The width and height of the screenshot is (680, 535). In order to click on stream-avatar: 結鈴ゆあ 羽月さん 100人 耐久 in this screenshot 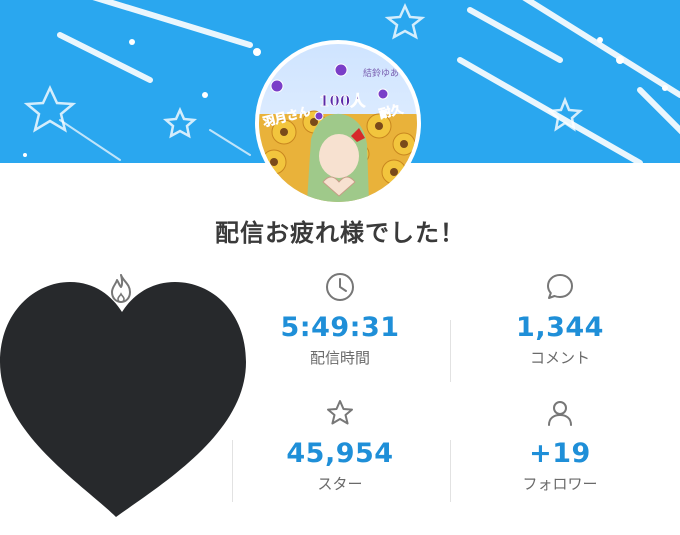, I will do `click(338, 123)`.